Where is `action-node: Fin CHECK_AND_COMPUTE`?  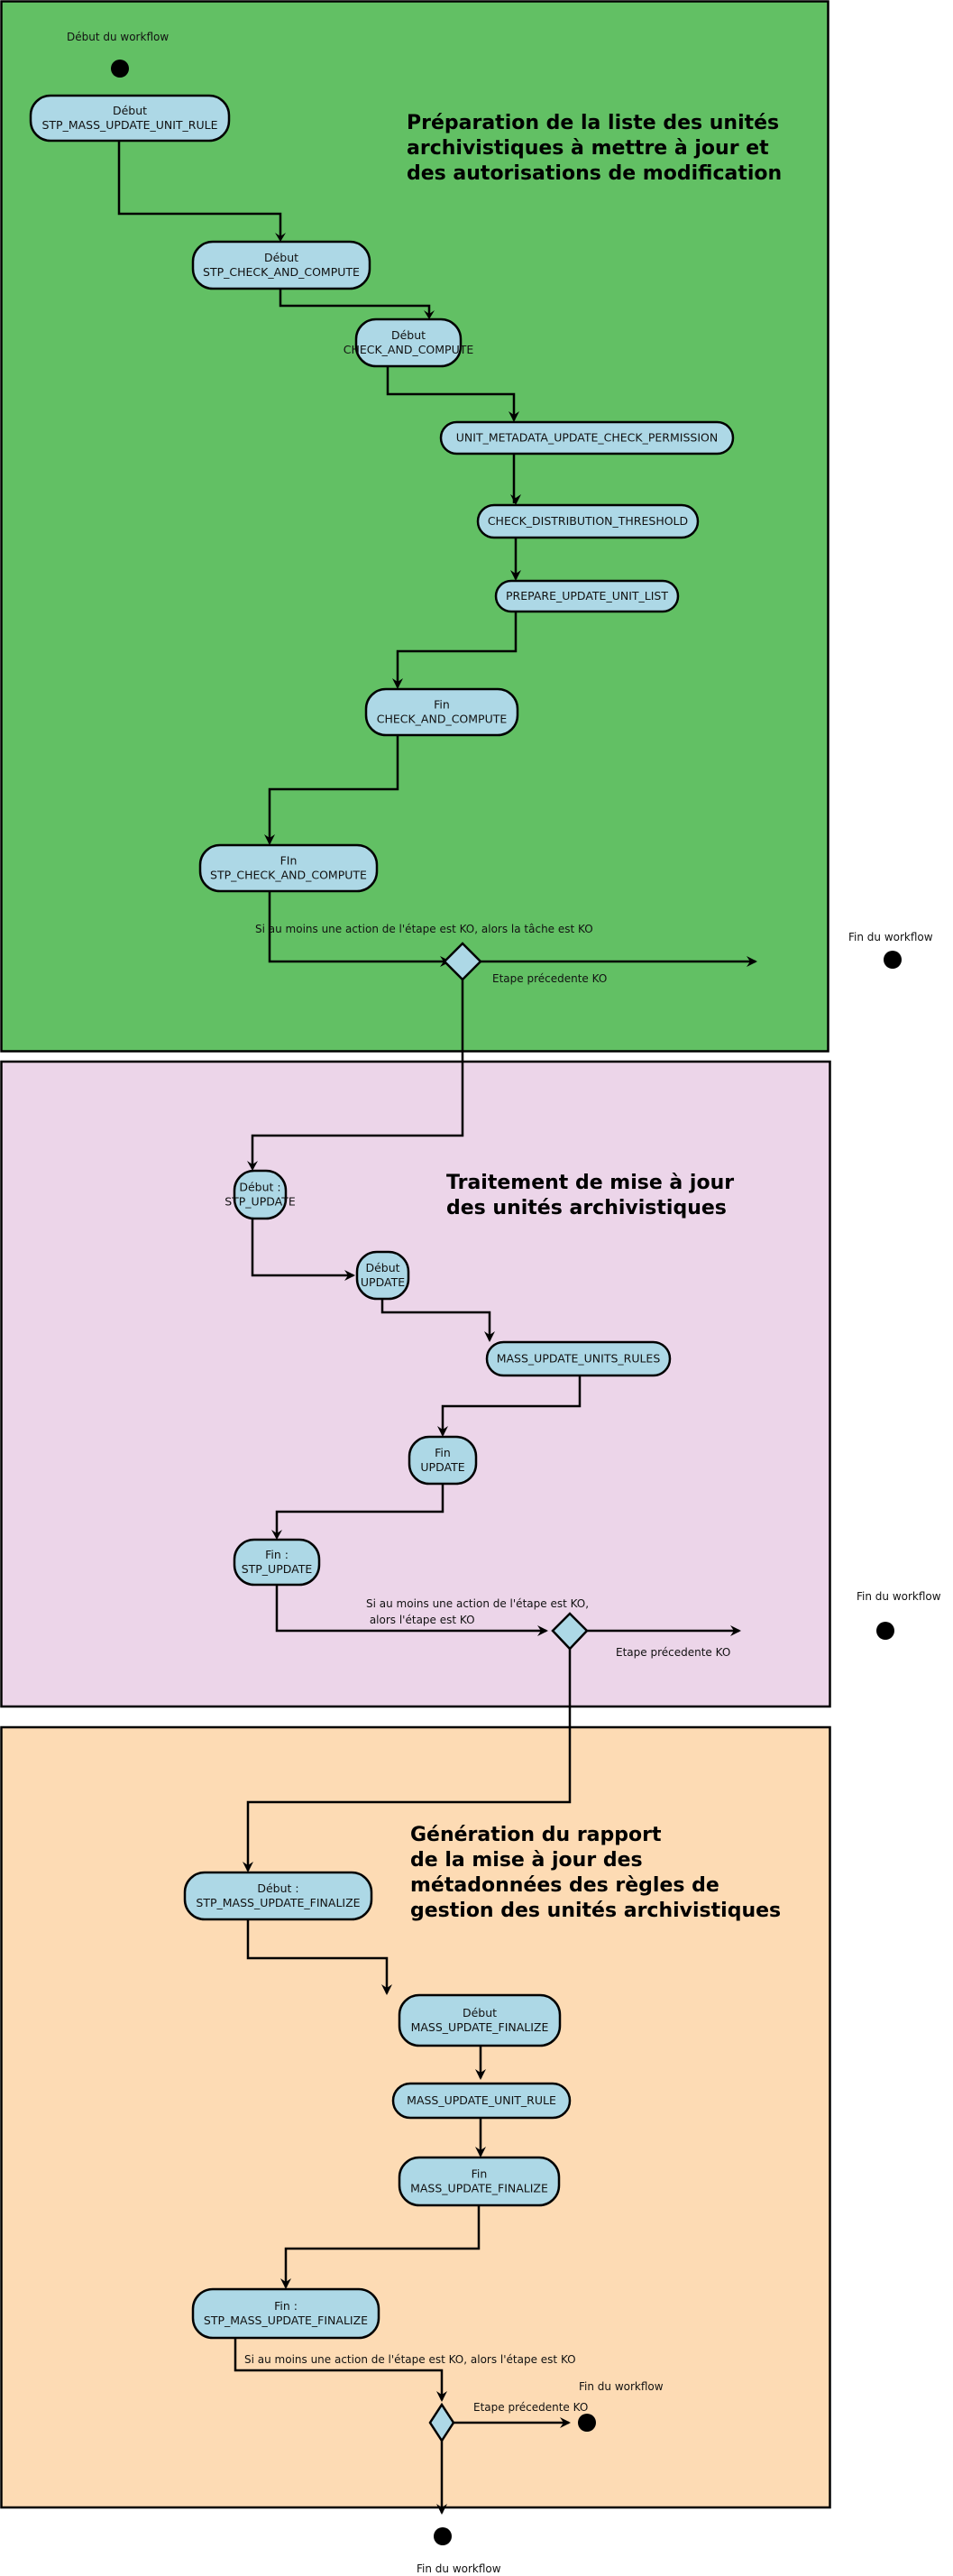
action-node: Fin CHECK_AND_COMPUTE is located at coordinates (441, 712).